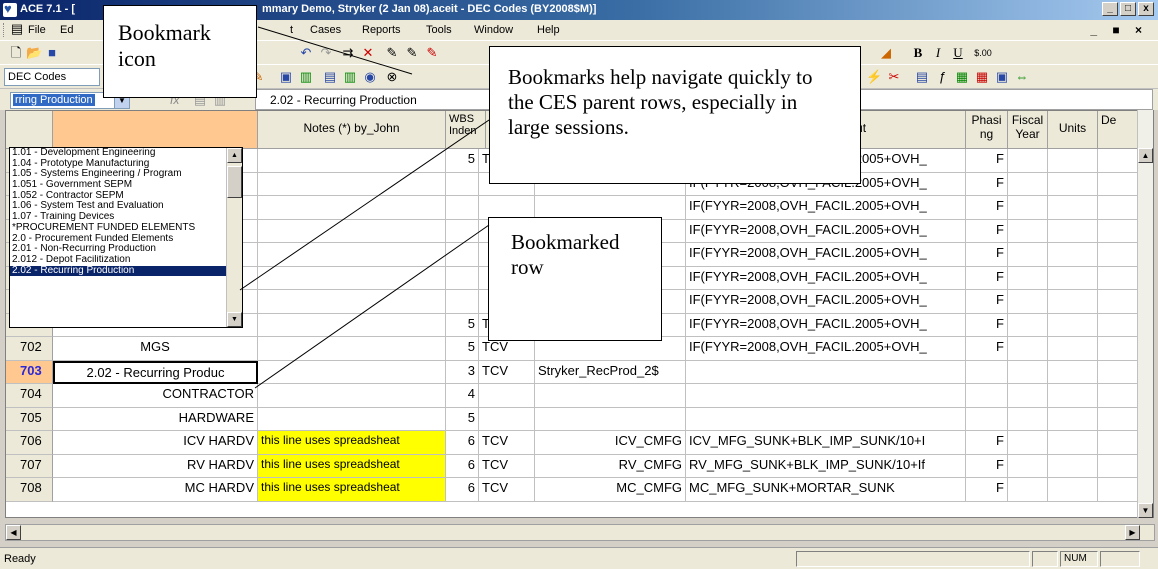 This screenshot has width=1158, height=569. What do you see at coordinates (942, 77) in the screenshot?
I see `function-icon: ƒ` at bounding box center [942, 77].